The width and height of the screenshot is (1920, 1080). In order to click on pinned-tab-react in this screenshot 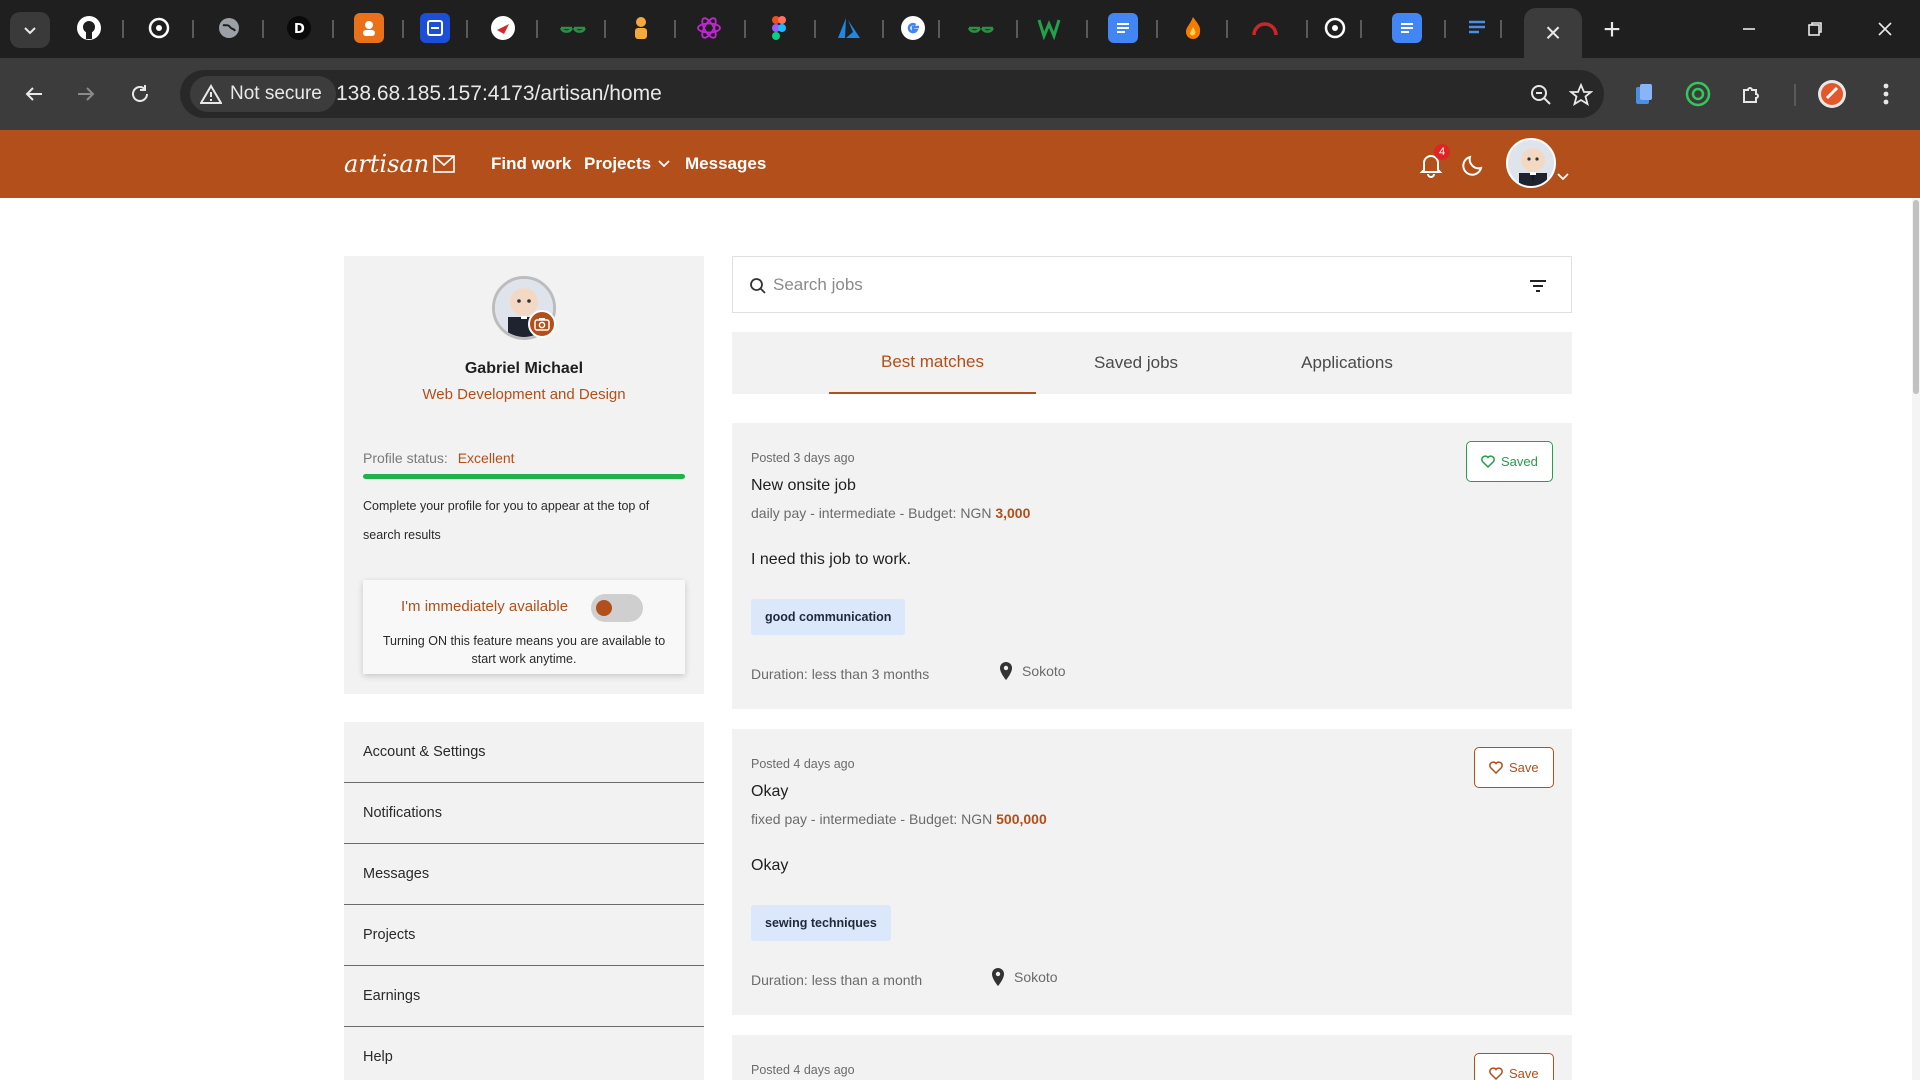, I will do `click(709, 28)`.